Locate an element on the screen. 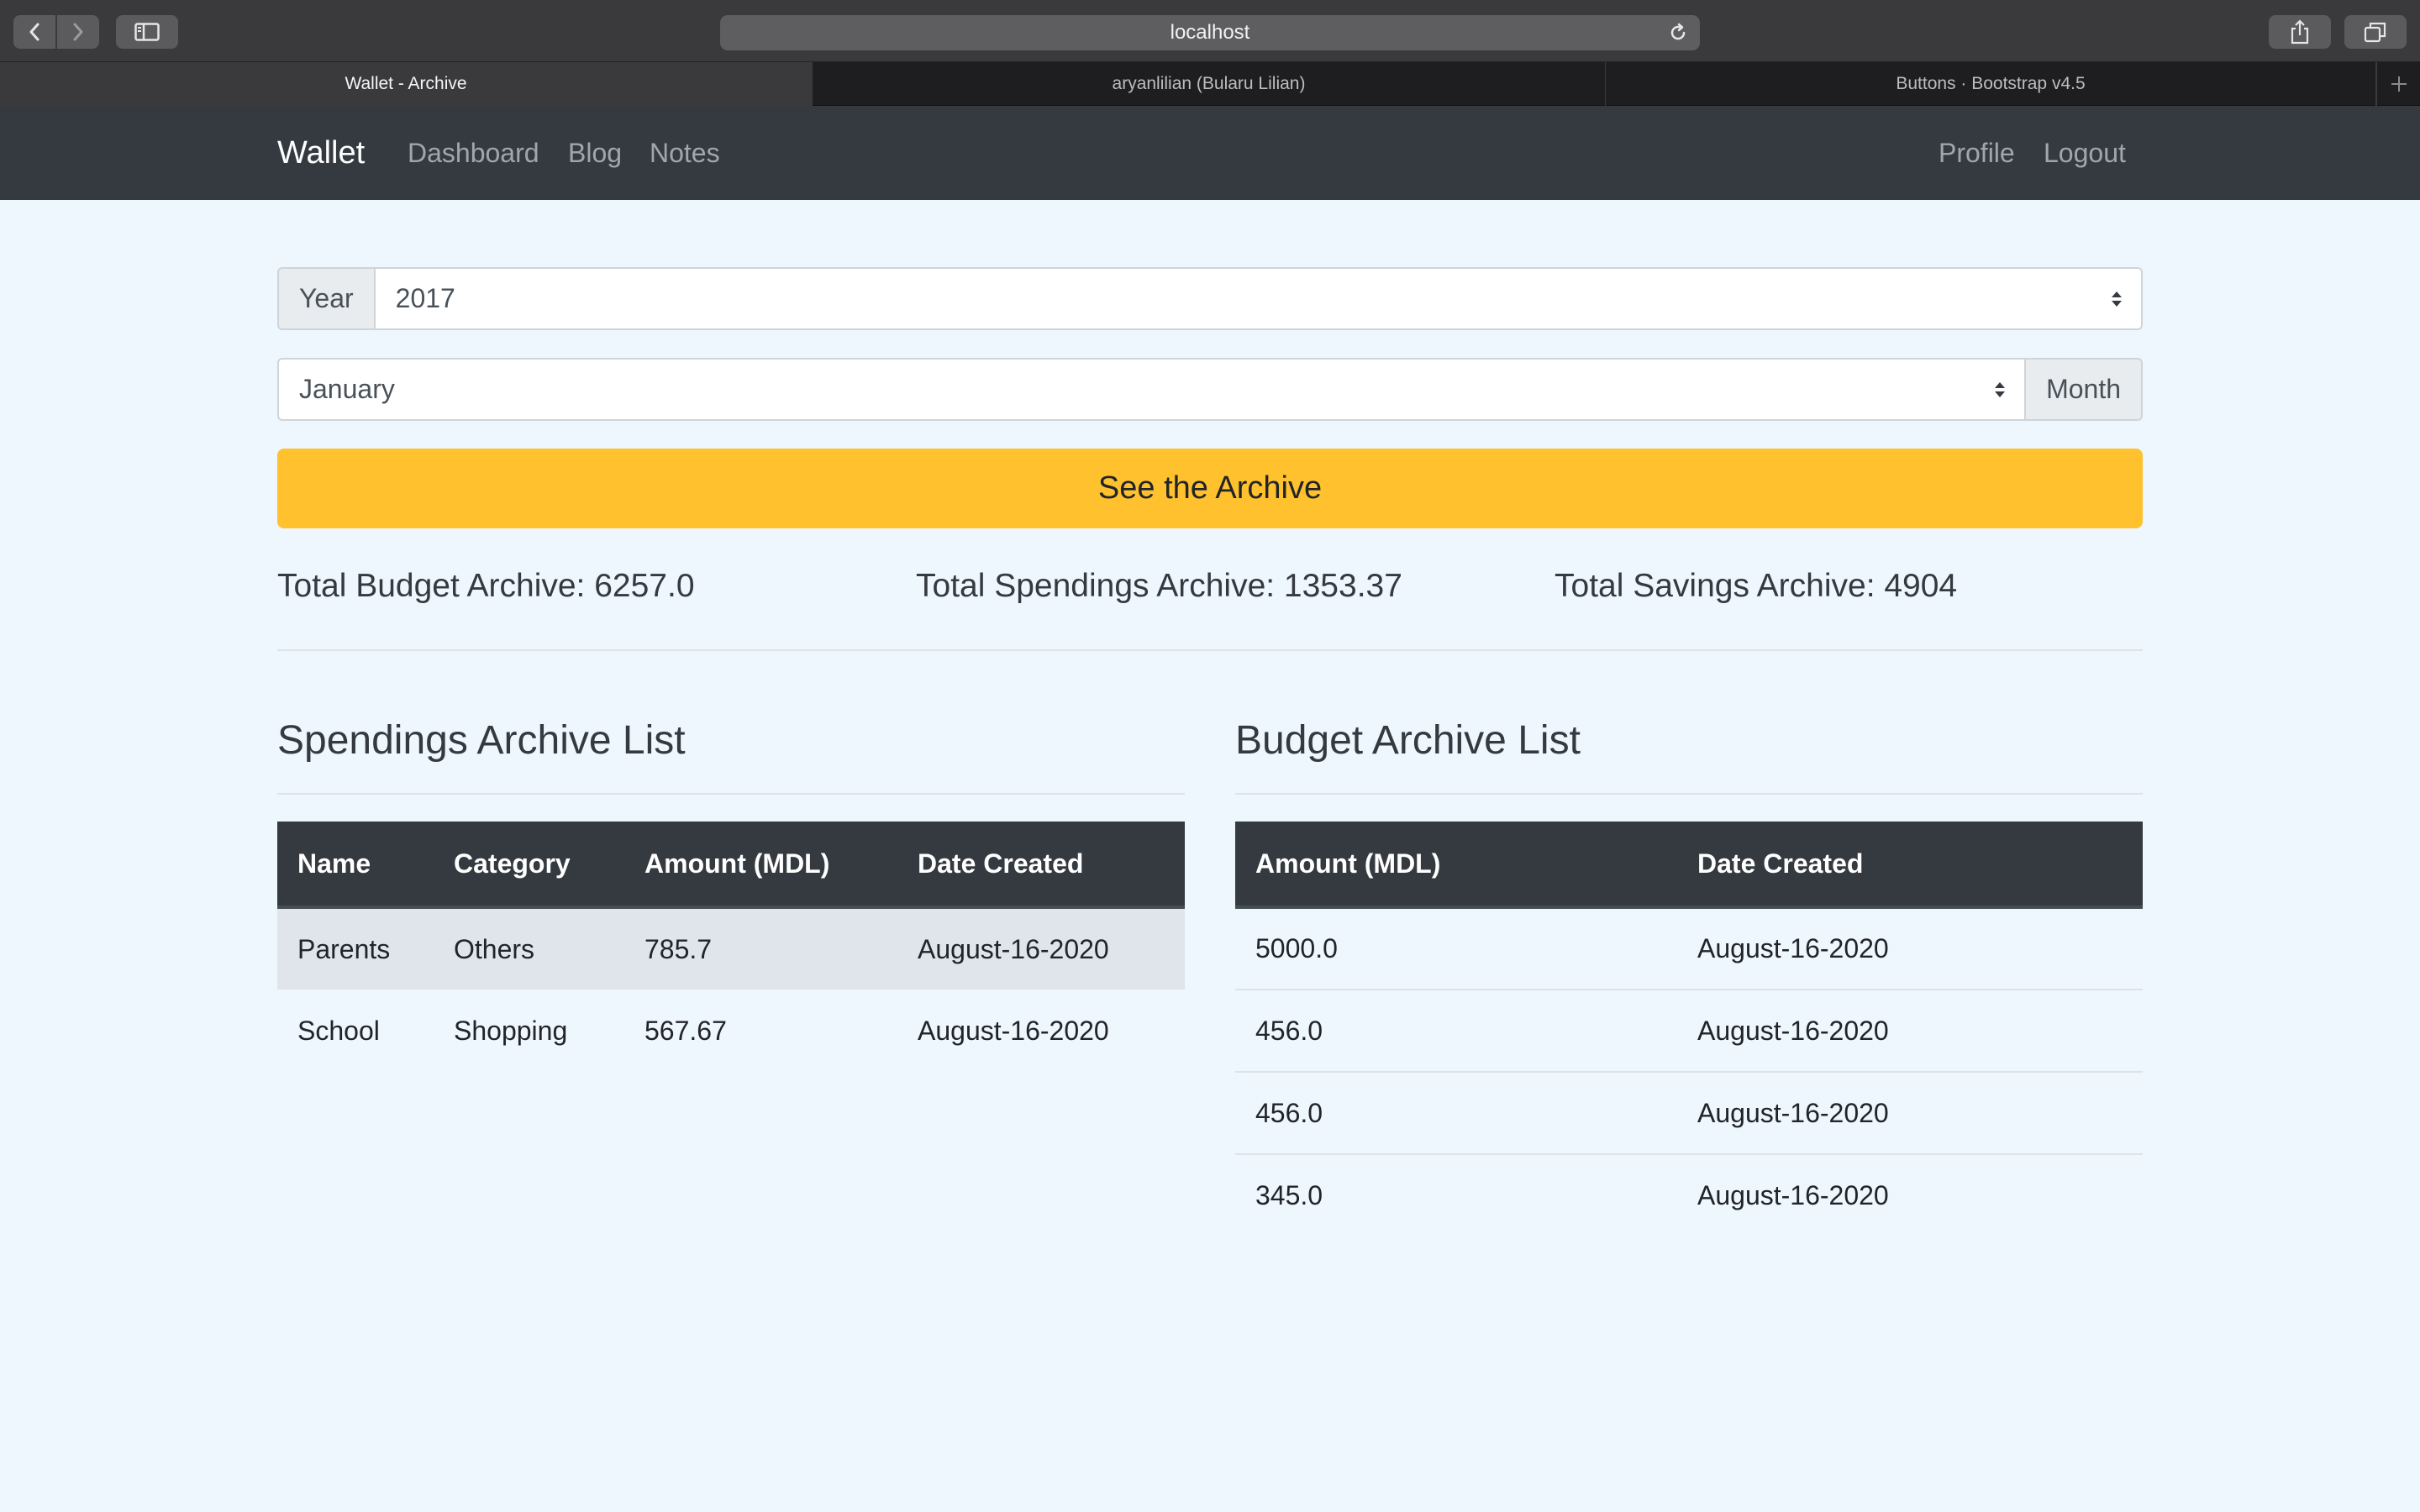 The width and height of the screenshot is (2420, 1512). table-header-row: Amount (MDL) Date Created is located at coordinates (1689, 865).